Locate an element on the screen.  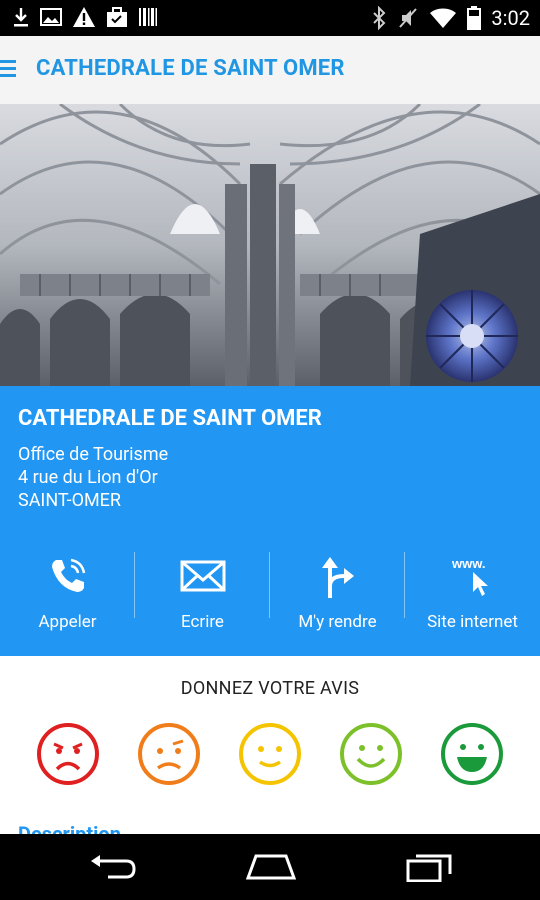
neutral-smile-icon is located at coordinates (270, 754).